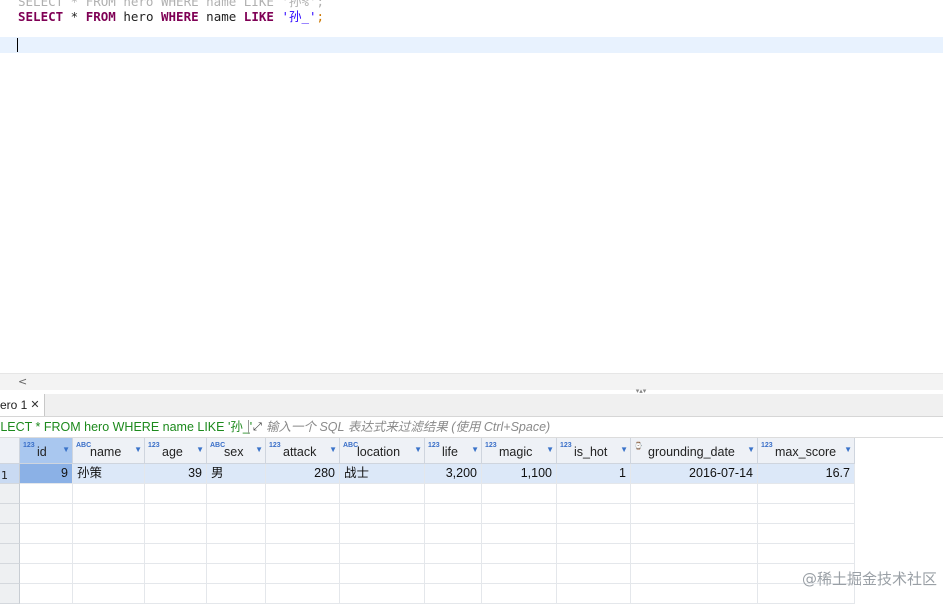 This screenshot has height=604, width=943. What do you see at coordinates (471, 45) in the screenshot?
I see `current-line-highlight` at bounding box center [471, 45].